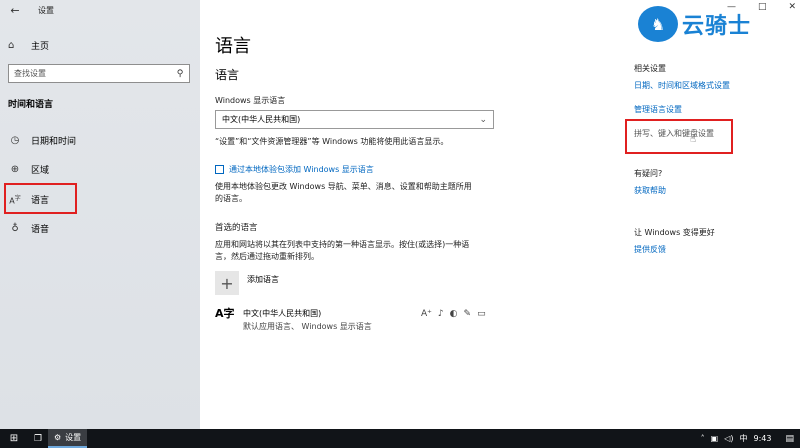  Describe the element at coordinates (400, 438) in the screenshot. I see `taskbar: ⊞ ❐ ⚙ 设置 ˄ ▣ ◁) 中 9:43 ▤` at that location.